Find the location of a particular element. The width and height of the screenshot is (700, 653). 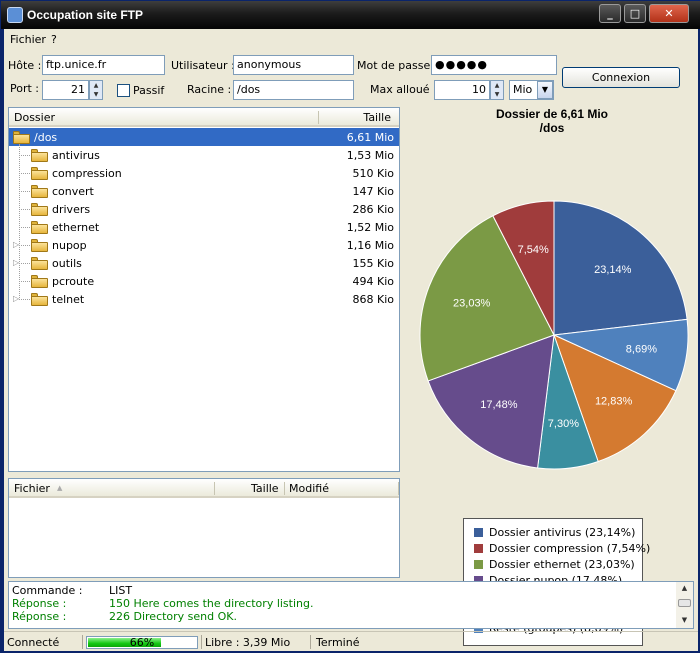

maximize-button: □ is located at coordinates (635, 13).